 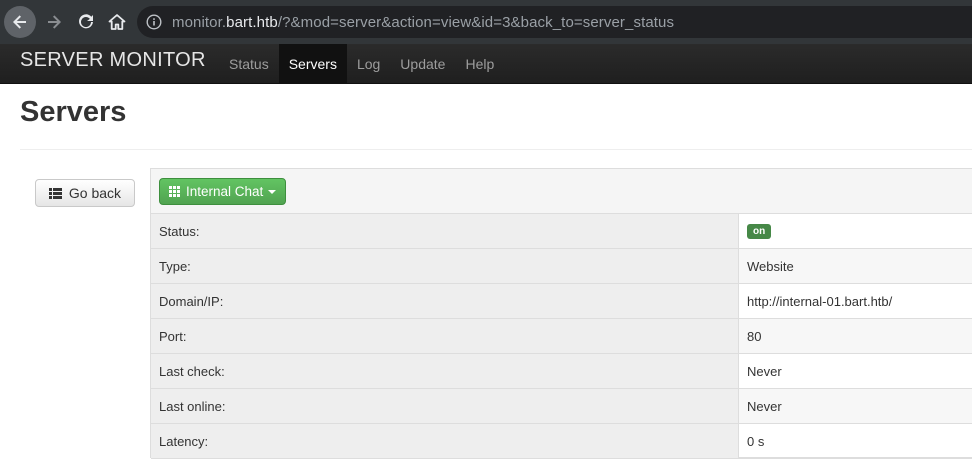 I want to click on info-icon, so click(x=154, y=22).